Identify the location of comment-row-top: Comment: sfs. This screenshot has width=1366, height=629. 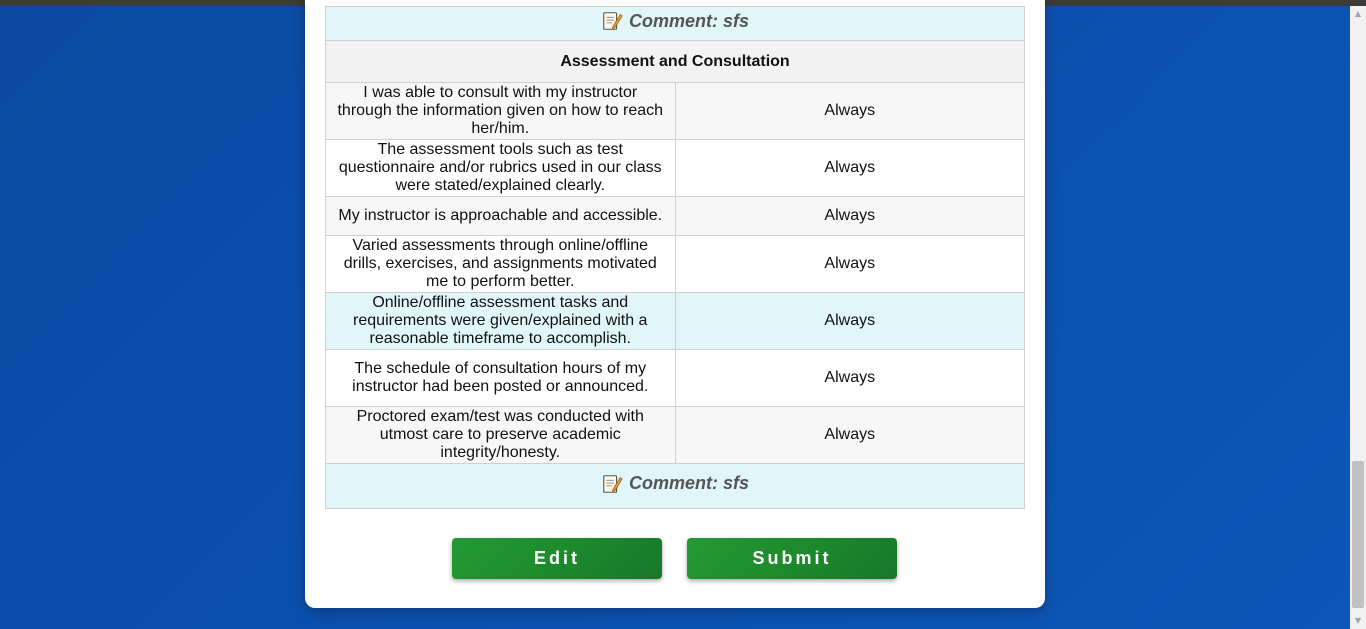
(675, 23).